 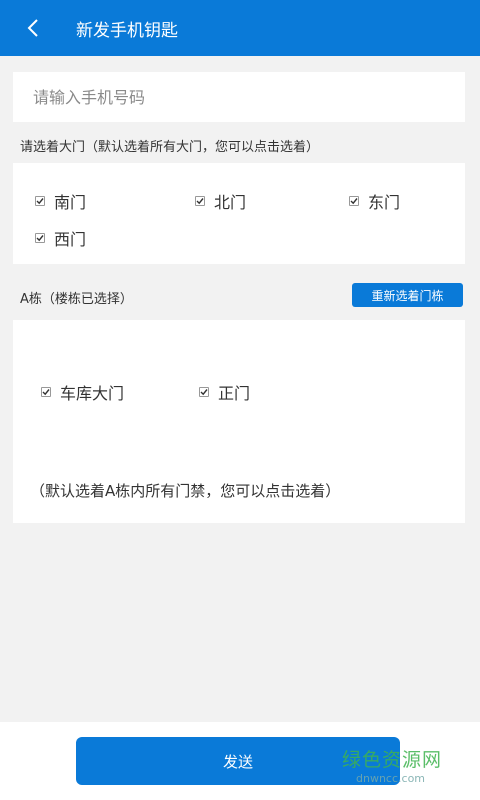 What do you see at coordinates (32, 28) in the screenshot?
I see `chevron-left-icon` at bounding box center [32, 28].